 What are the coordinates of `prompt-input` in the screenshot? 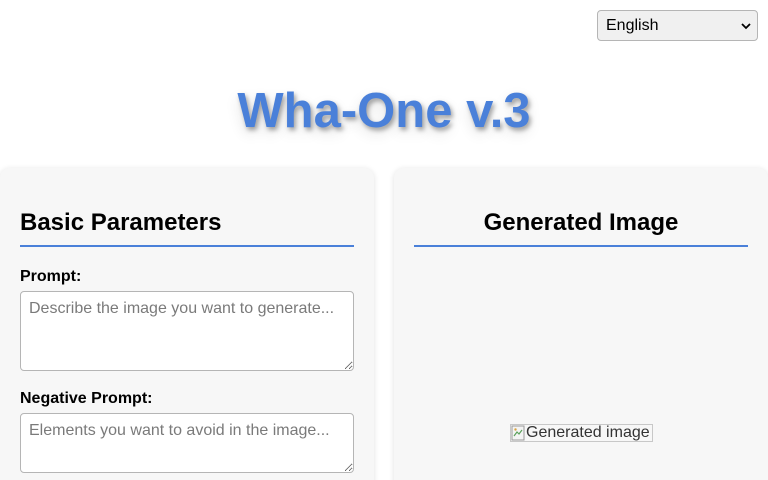 It's located at (187, 331).